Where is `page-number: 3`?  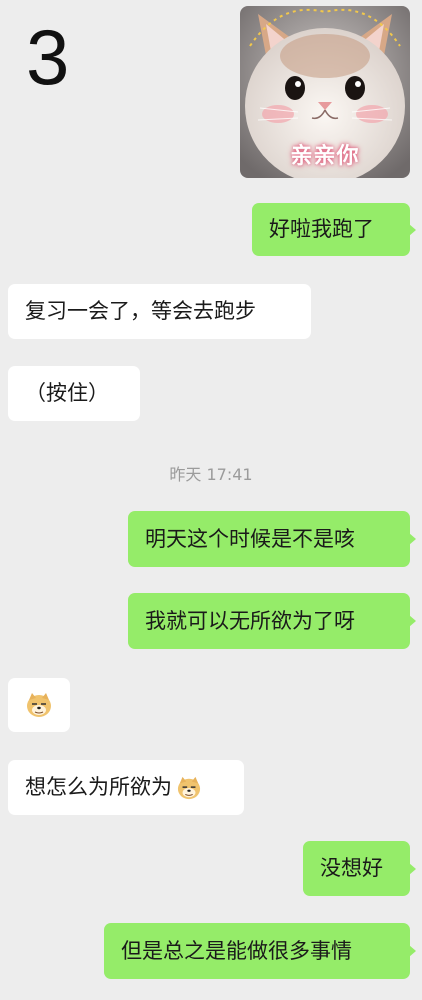 page-number: 3 is located at coordinates (48, 57).